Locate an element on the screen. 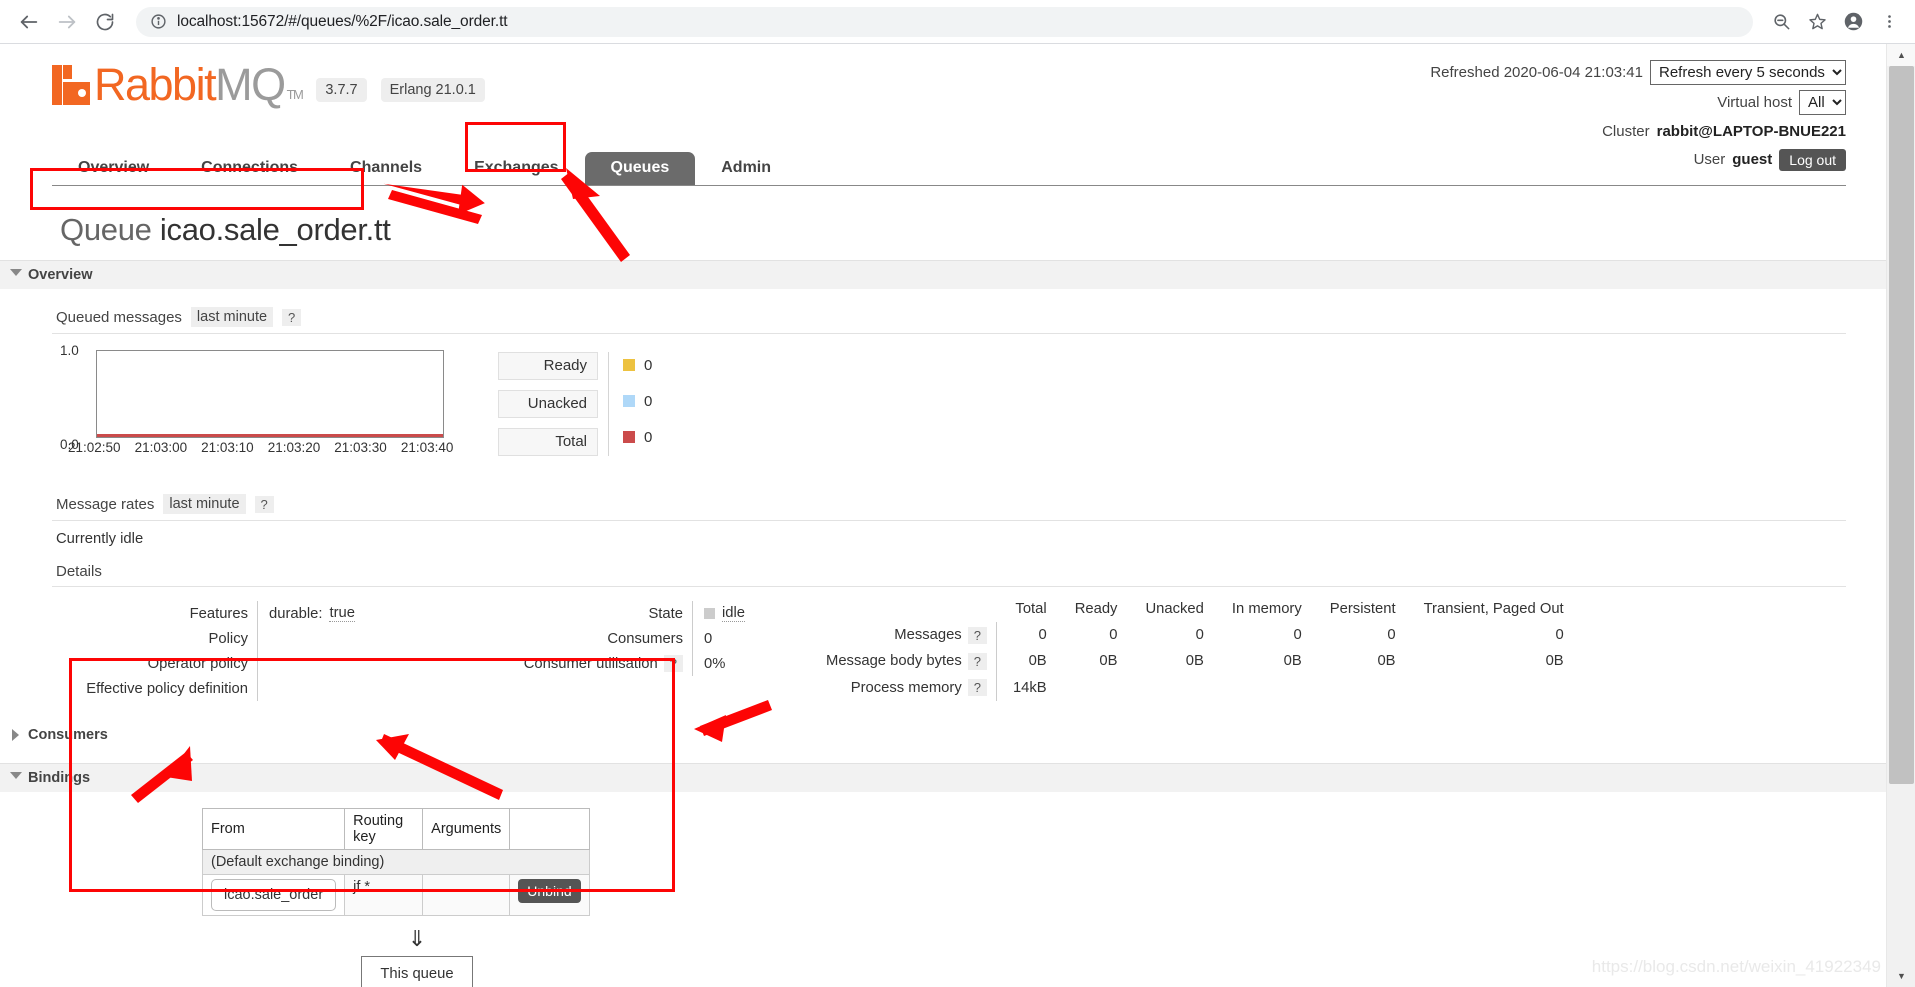  tab-exchanges: Exchanges is located at coordinates (516, 168).